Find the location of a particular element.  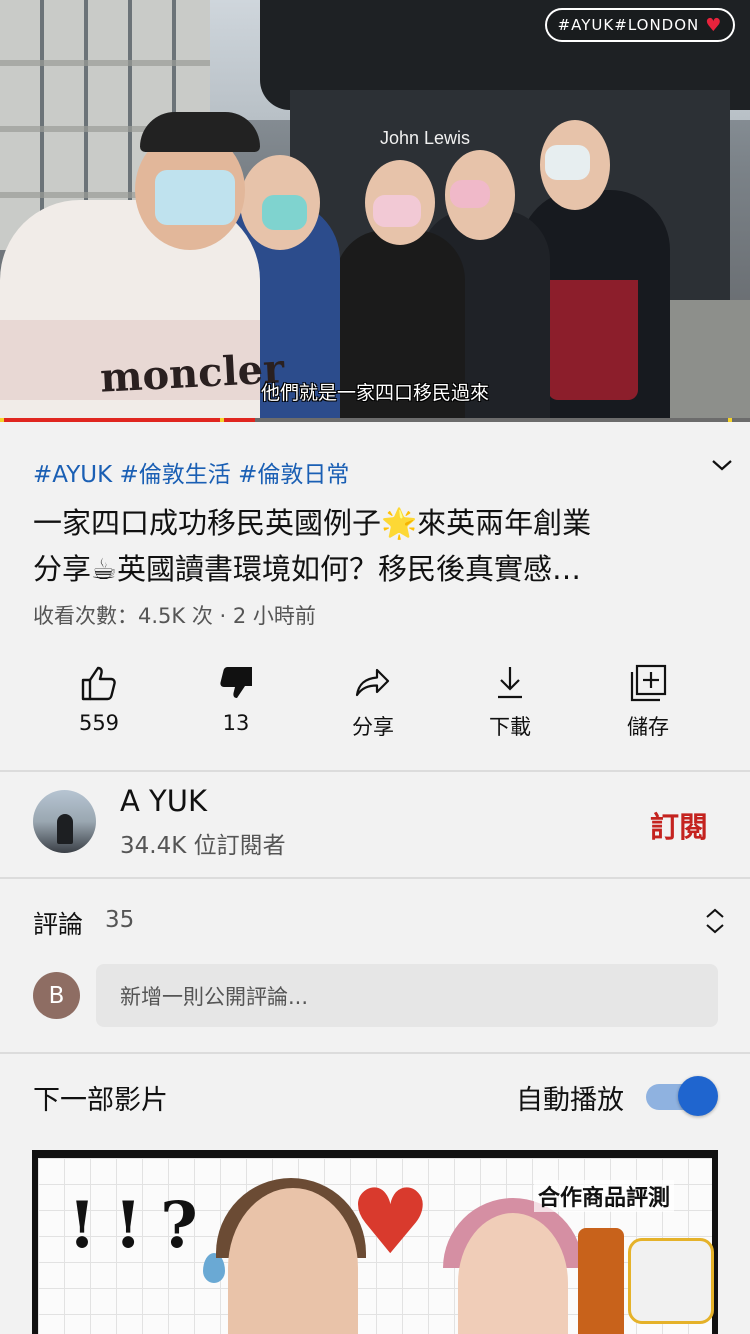

thumbnail-marks: !!? is located at coordinates (142, 1225).